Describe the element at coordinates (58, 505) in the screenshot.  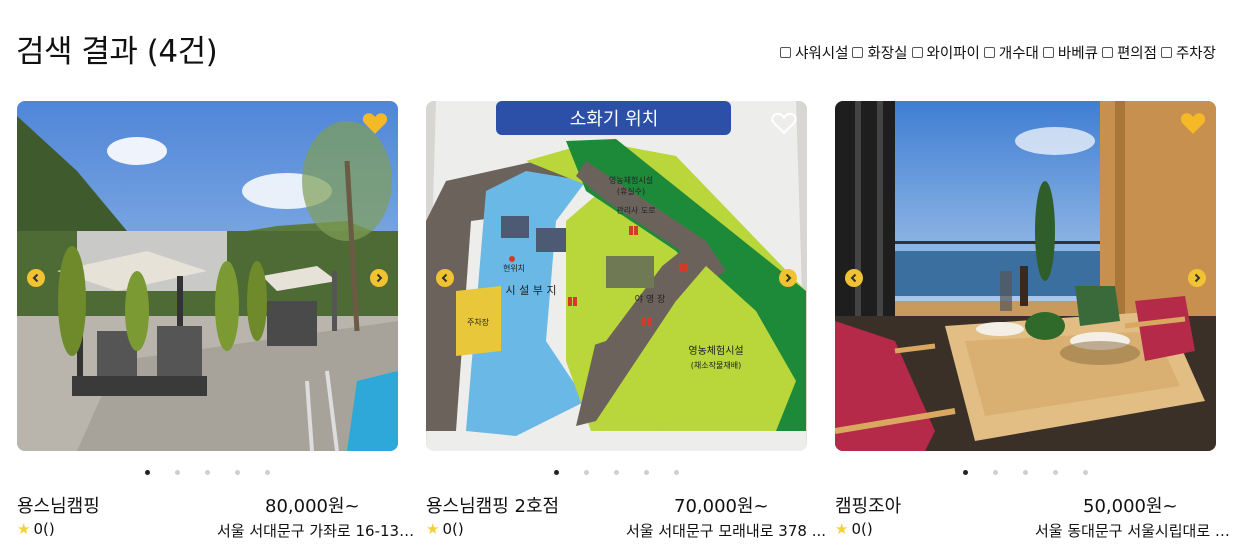
I see `campsite-name: 용스님캠핑` at that location.